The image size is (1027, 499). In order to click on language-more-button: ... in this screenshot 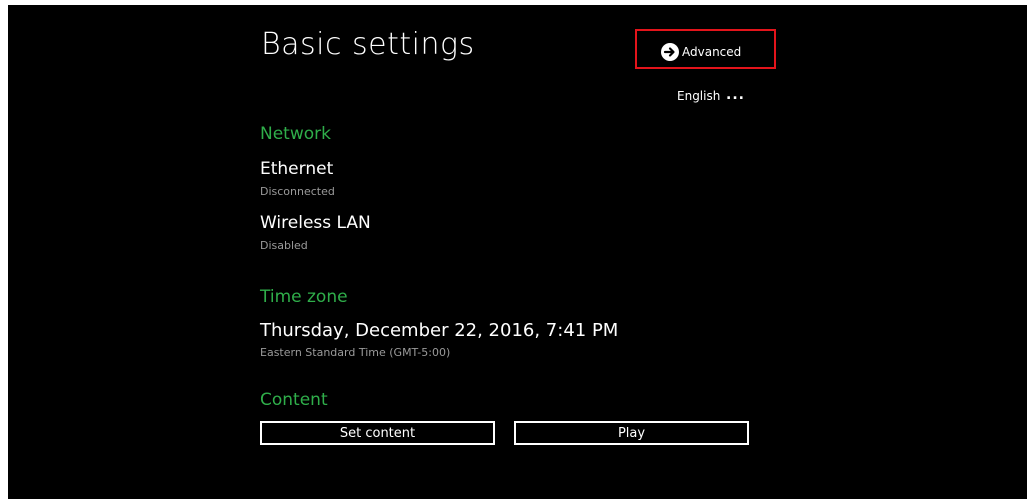, I will do `click(735, 95)`.